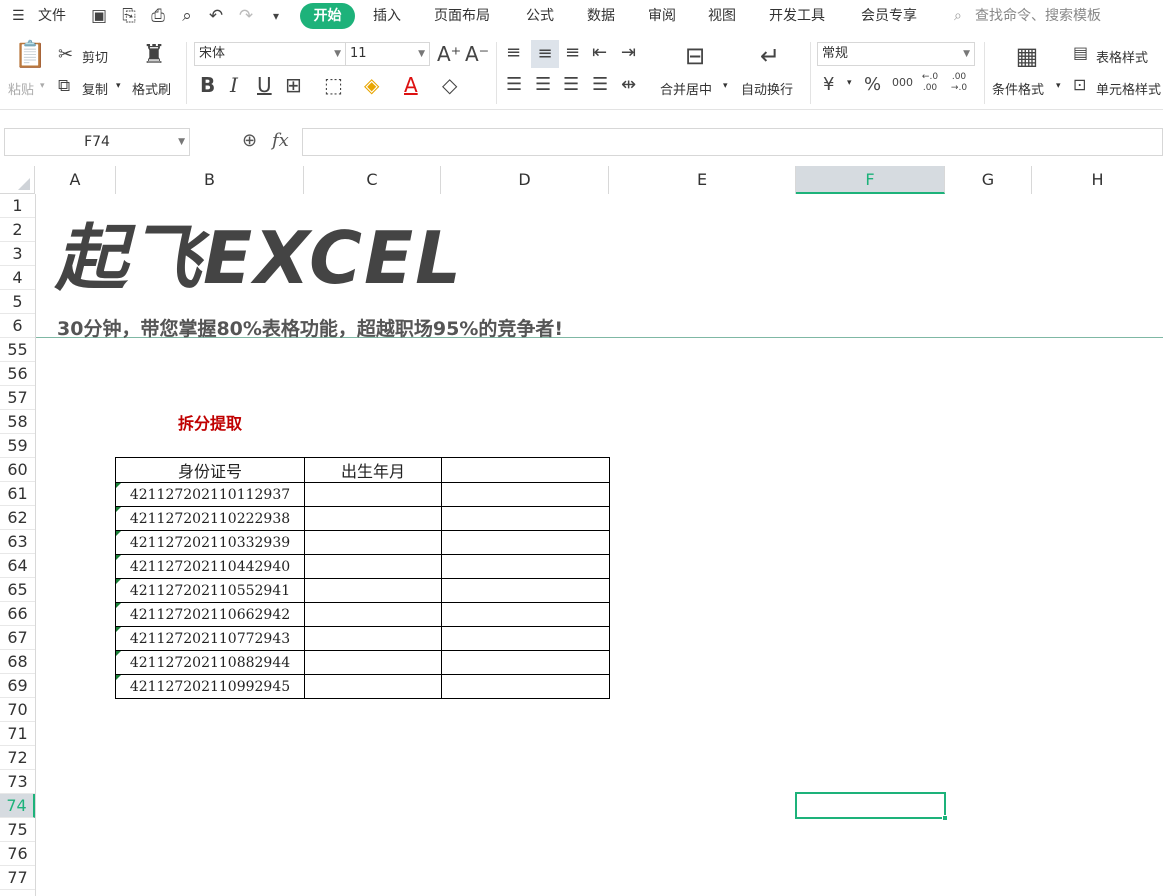  I want to click on row-header: 1, so click(17, 206).